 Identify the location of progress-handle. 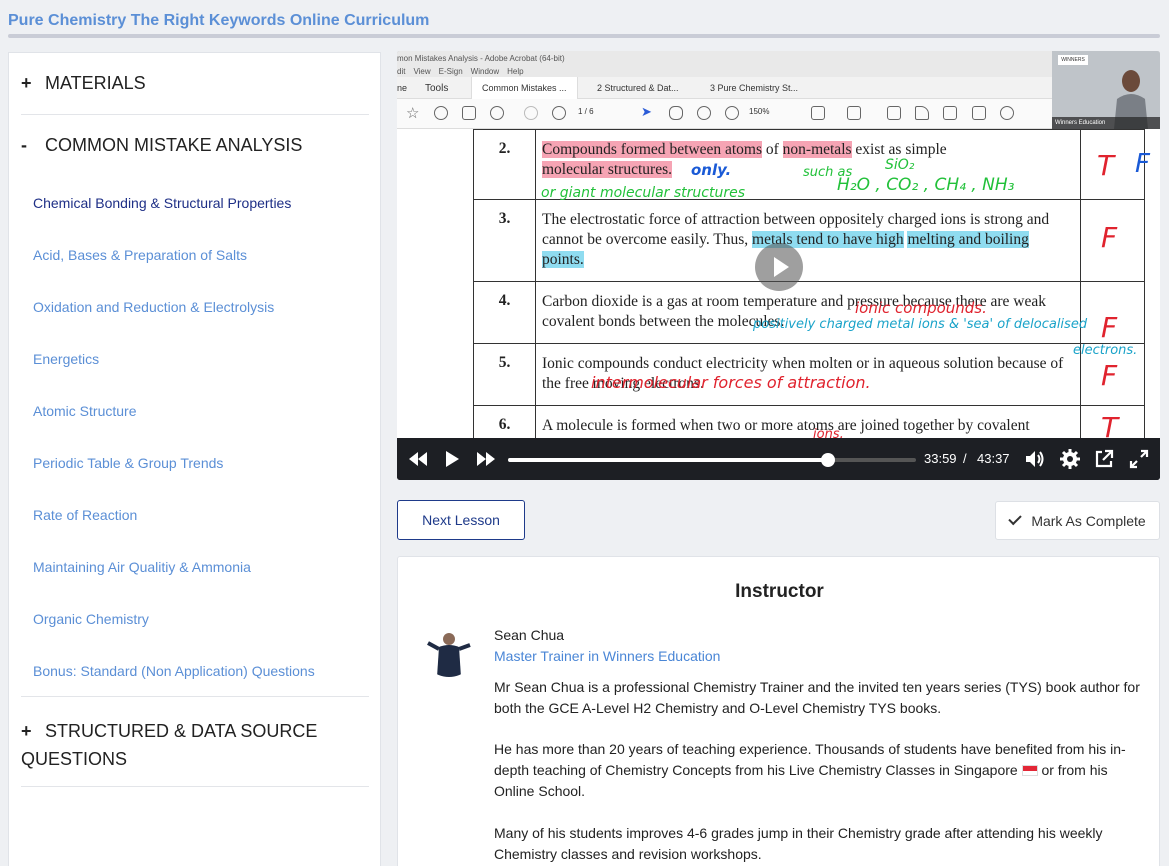
(827, 460).